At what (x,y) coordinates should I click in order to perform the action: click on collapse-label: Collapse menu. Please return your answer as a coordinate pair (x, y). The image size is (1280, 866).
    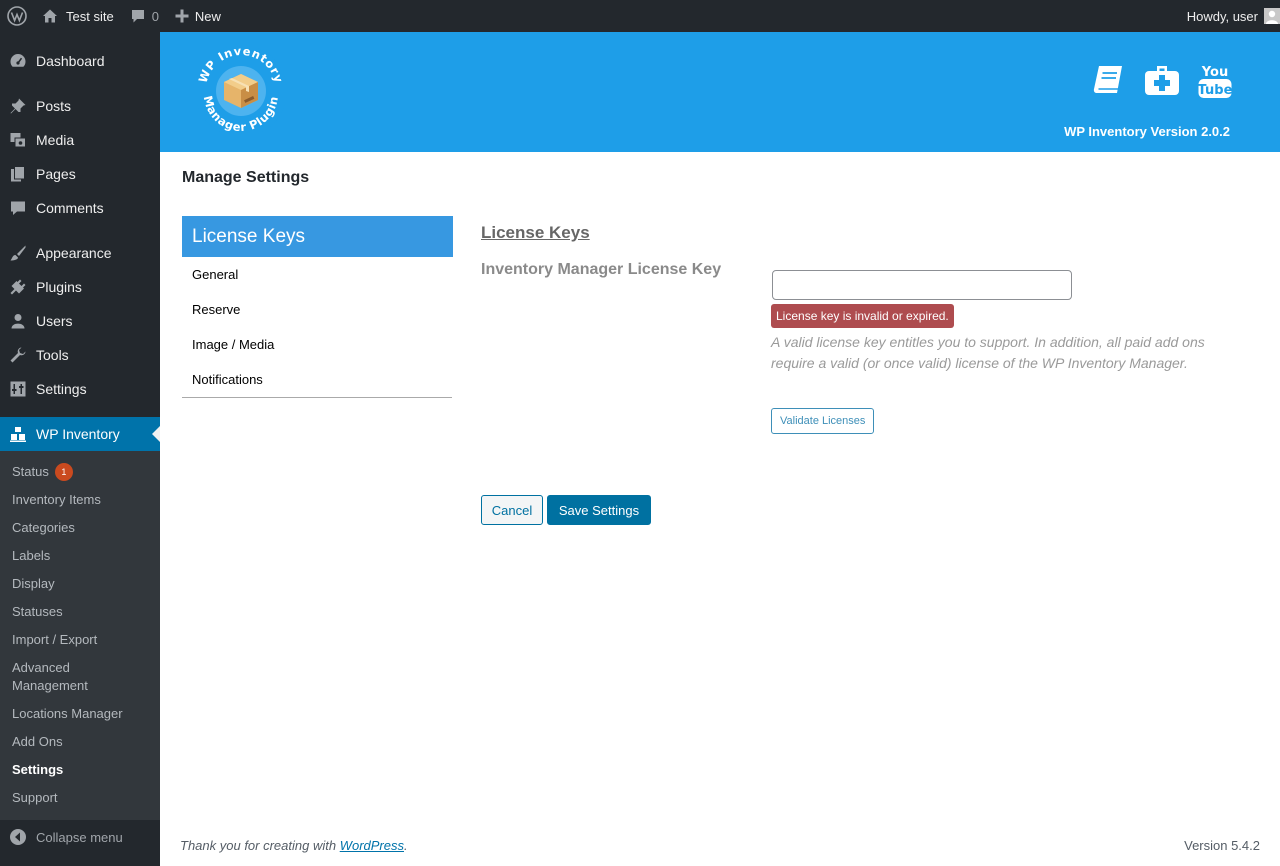
    Looking at the image, I should click on (79, 837).